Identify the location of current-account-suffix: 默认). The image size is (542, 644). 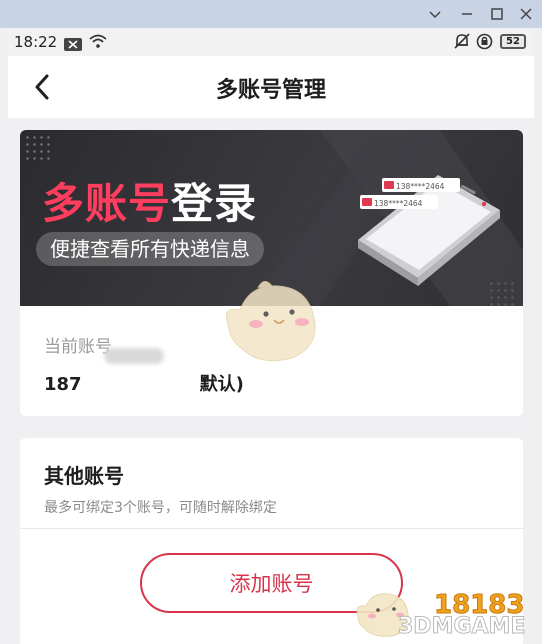
(221, 384).